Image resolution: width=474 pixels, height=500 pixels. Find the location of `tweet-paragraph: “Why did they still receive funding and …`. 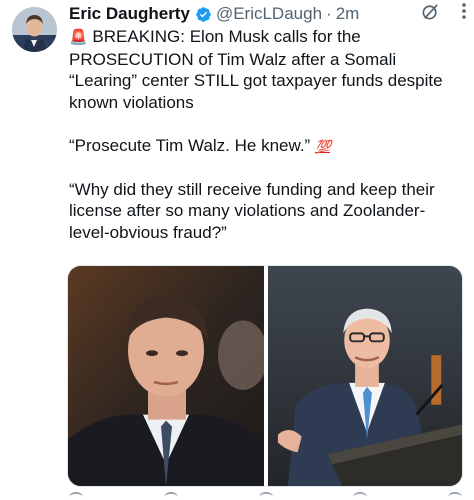

tweet-paragraph: “Why did they still receive funding and … is located at coordinates (266, 211).